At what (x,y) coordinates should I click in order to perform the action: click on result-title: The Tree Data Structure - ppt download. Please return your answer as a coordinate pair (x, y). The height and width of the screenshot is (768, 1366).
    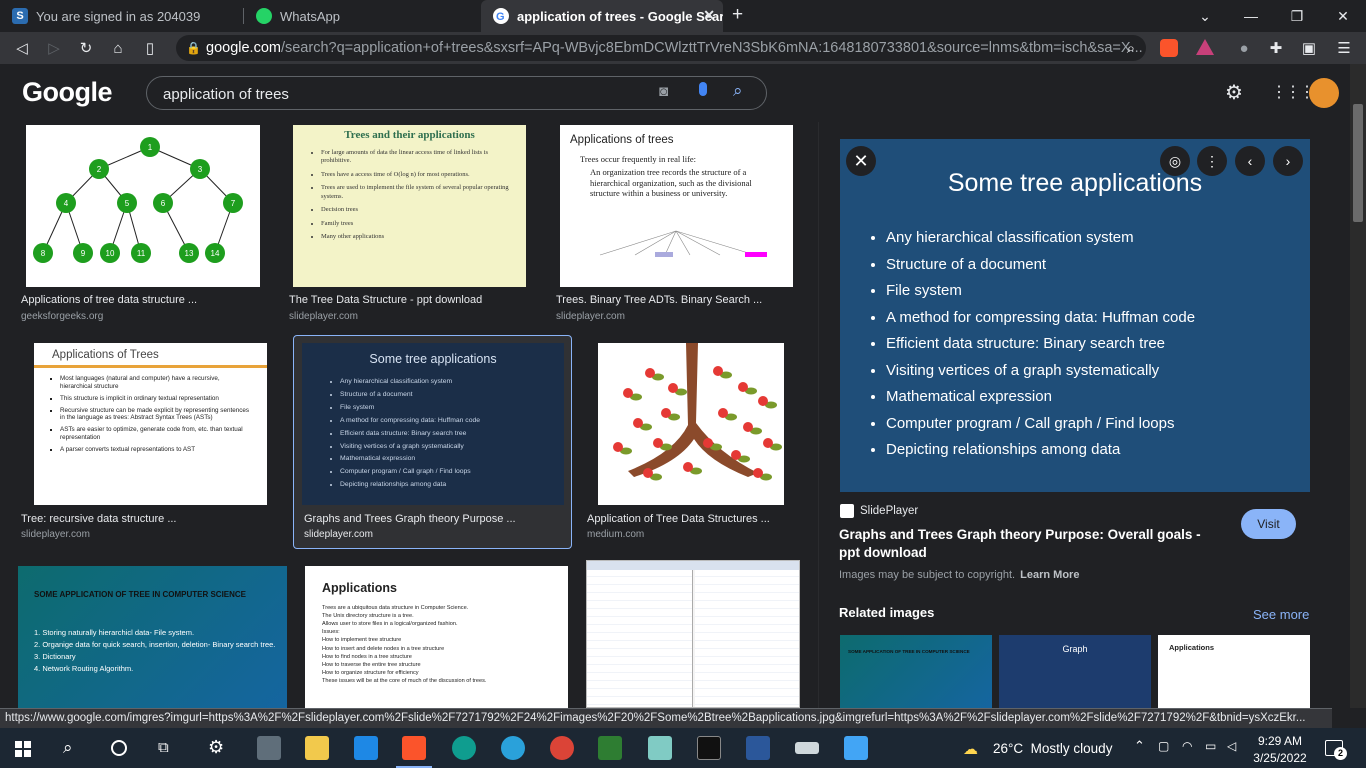
    Looking at the image, I should click on (414, 300).